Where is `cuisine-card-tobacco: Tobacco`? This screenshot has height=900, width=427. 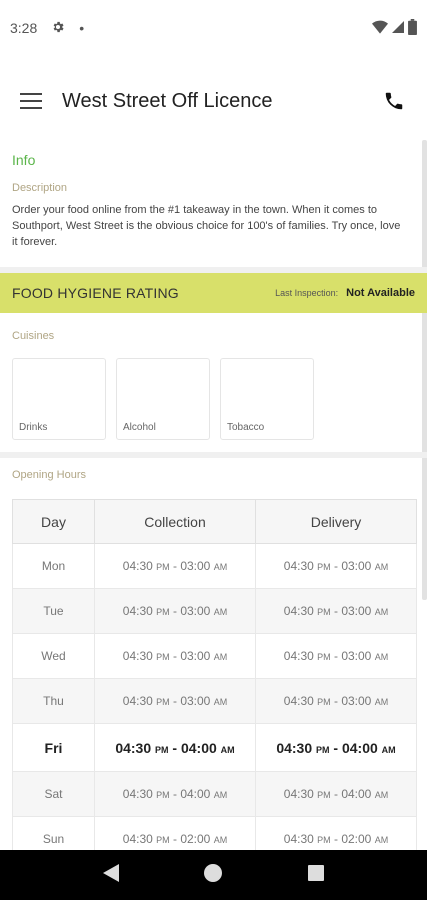
cuisine-card-tobacco: Tobacco is located at coordinates (267, 399).